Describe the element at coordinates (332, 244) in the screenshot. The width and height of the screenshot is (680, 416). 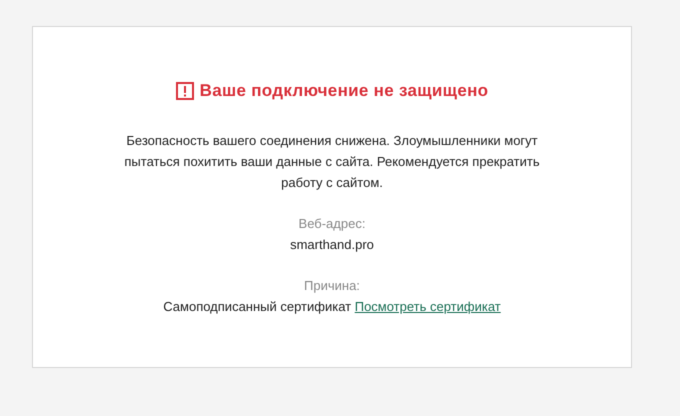
I see `field-value: smarthand.pro` at that location.